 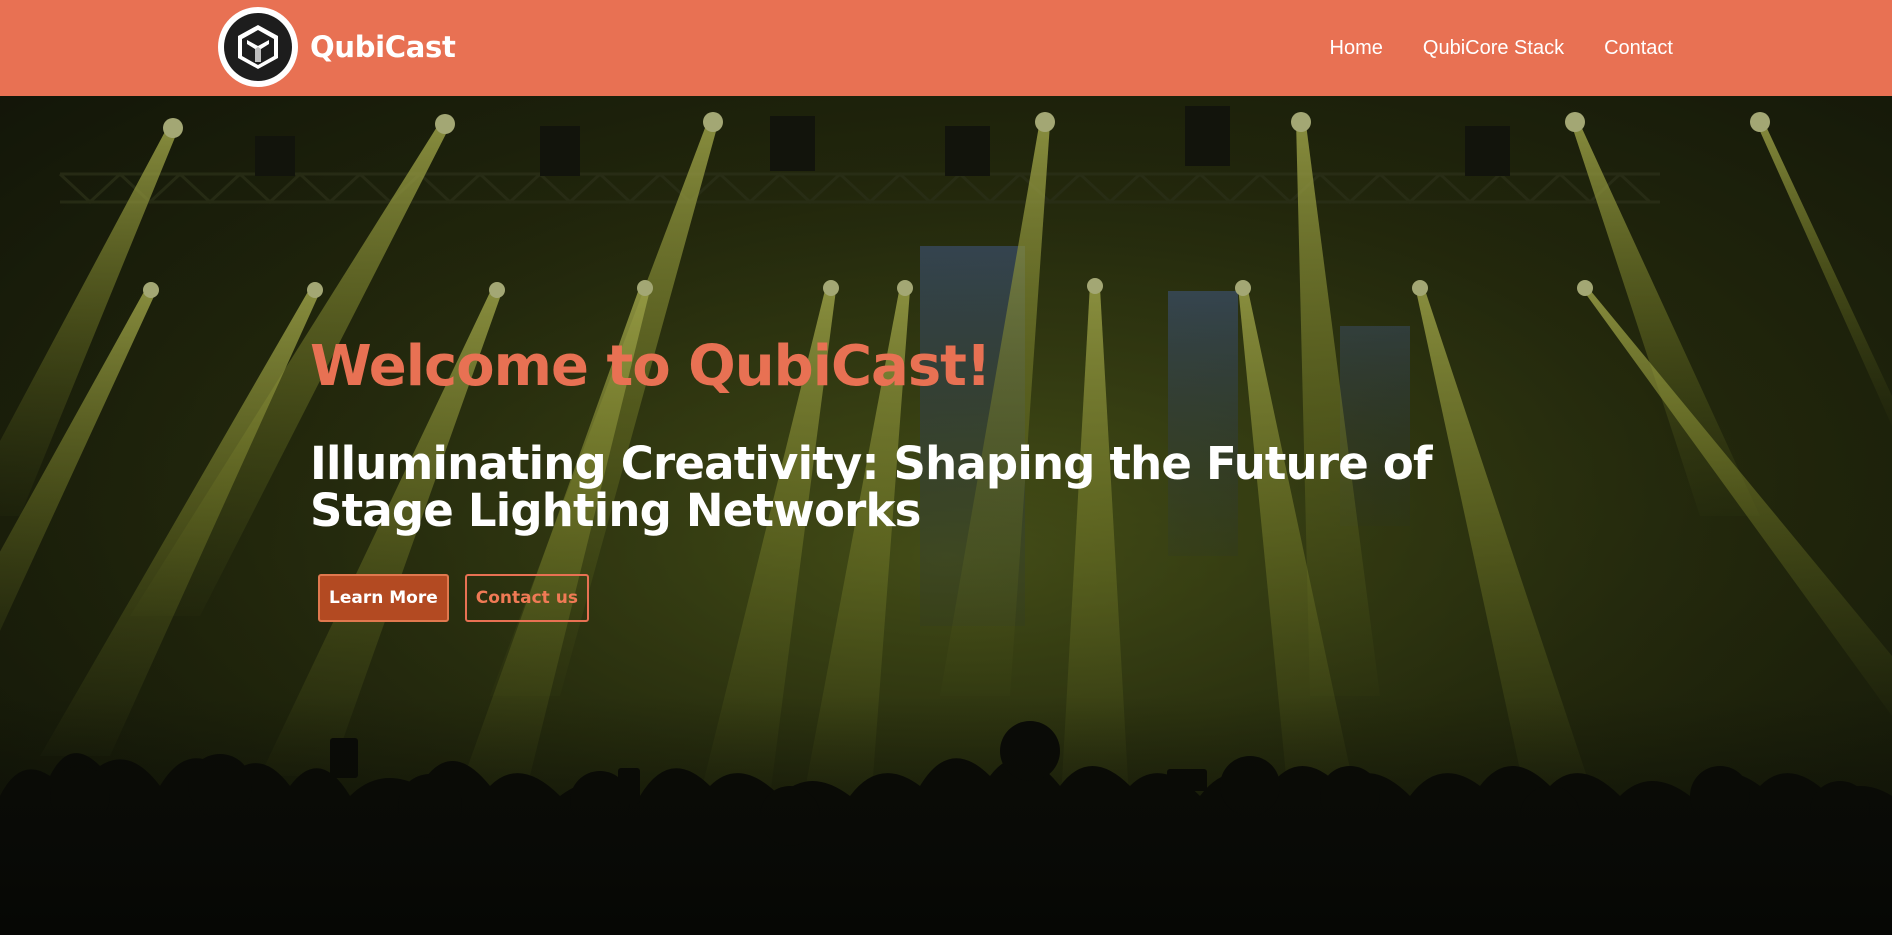 I want to click on brand-name: QubiCast, so click(x=383, y=47).